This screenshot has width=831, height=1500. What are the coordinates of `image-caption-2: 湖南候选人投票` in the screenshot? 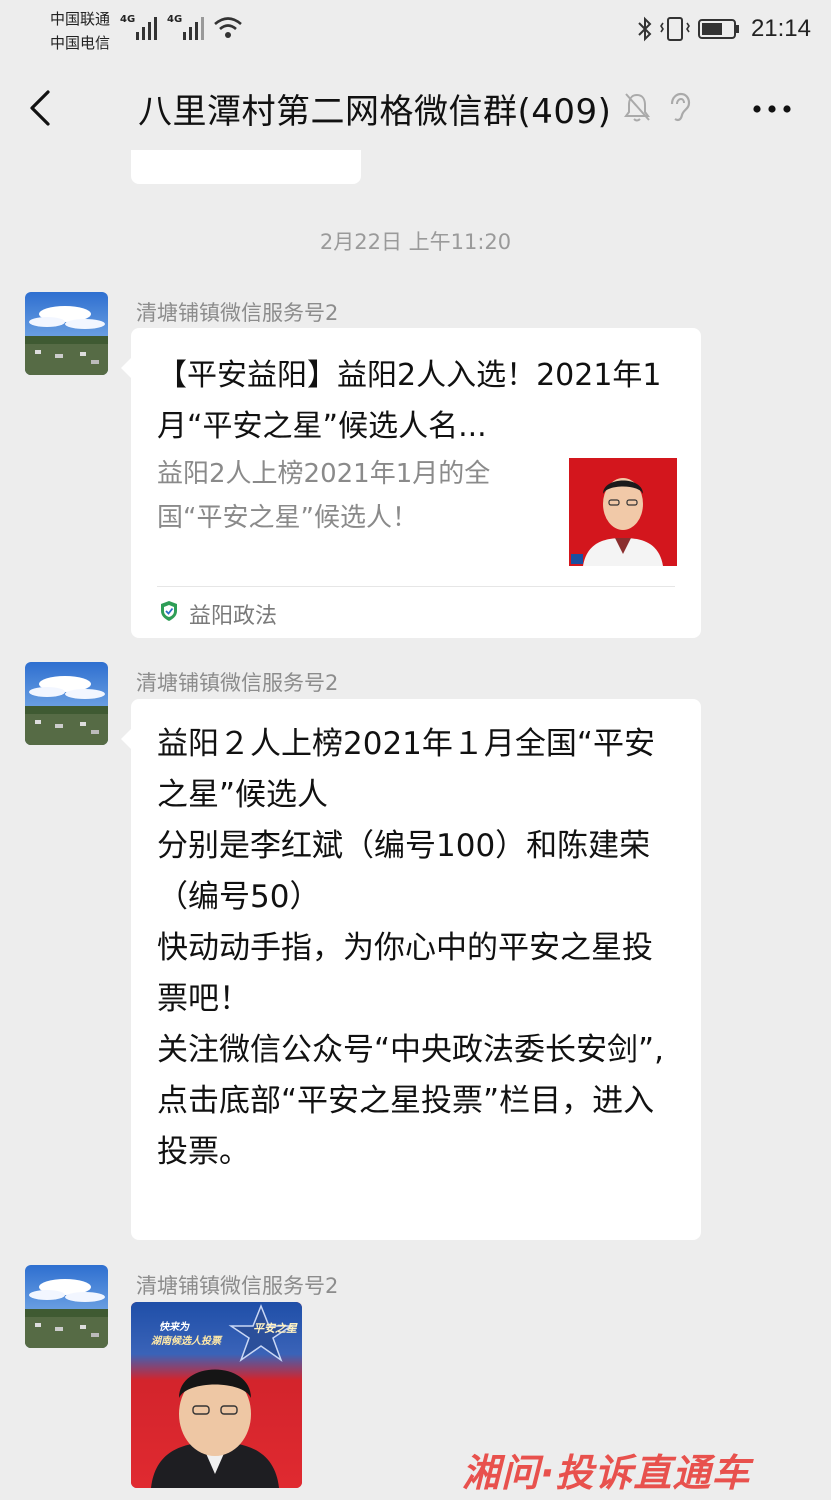 It's located at (186, 1341).